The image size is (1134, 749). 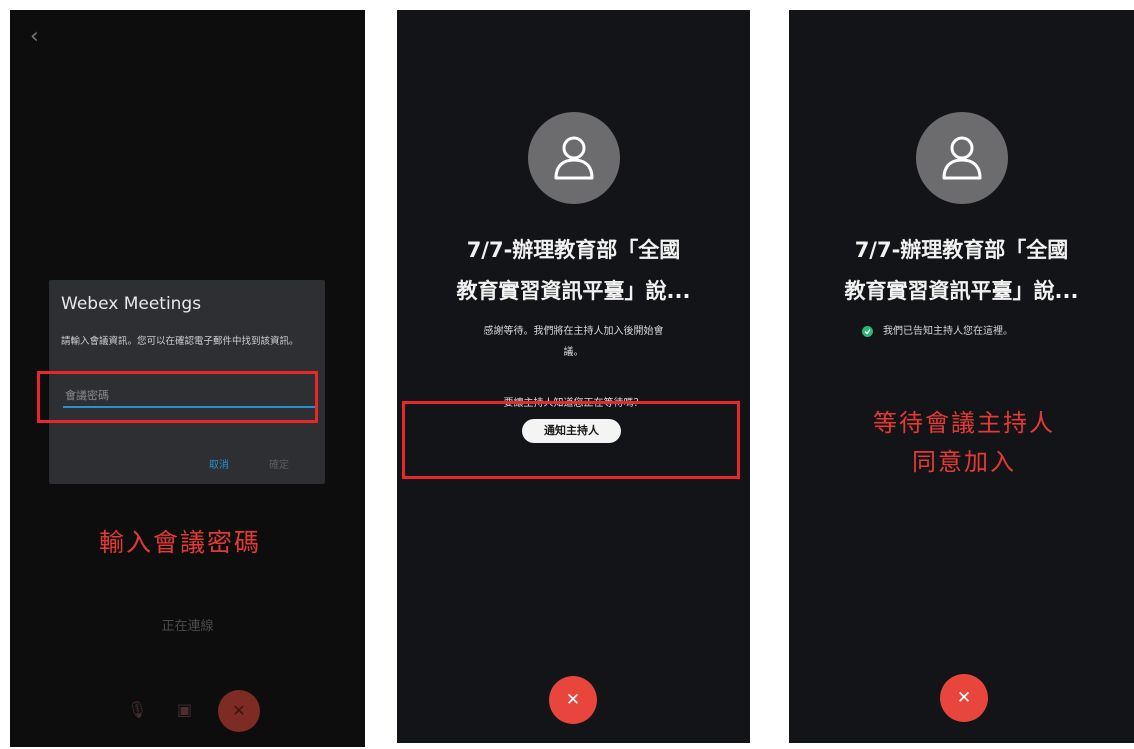 What do you see at coordinates (180, 341) in the screenshot?
I see `dialog-message: 請輸入會議資訊。您可以在確認電子郵件中找到該資訊。` at bounding box center [180, 341].